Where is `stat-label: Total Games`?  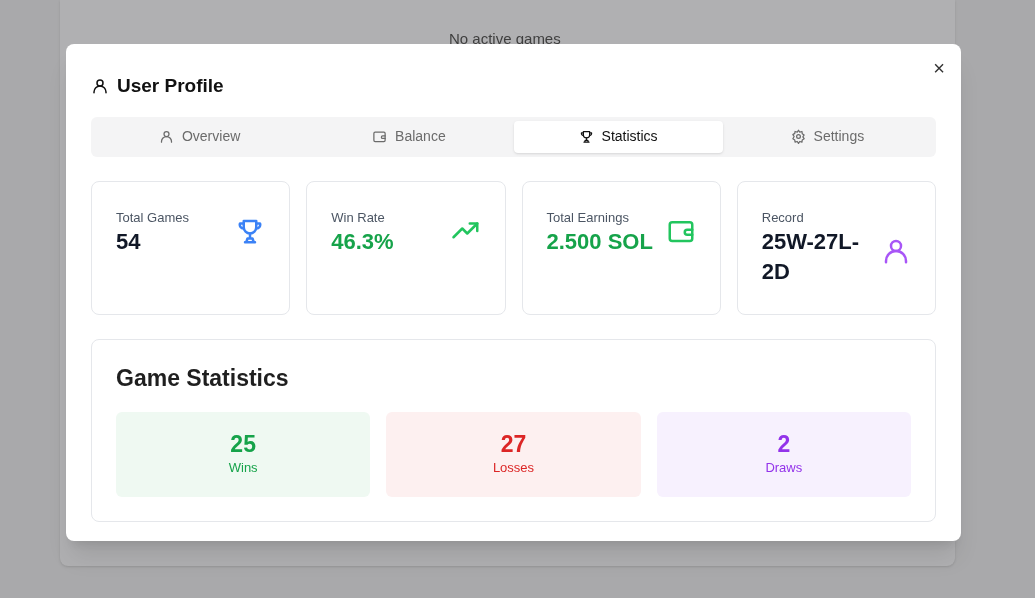
stat-label: Total Games is located at coordinates (153, 217).